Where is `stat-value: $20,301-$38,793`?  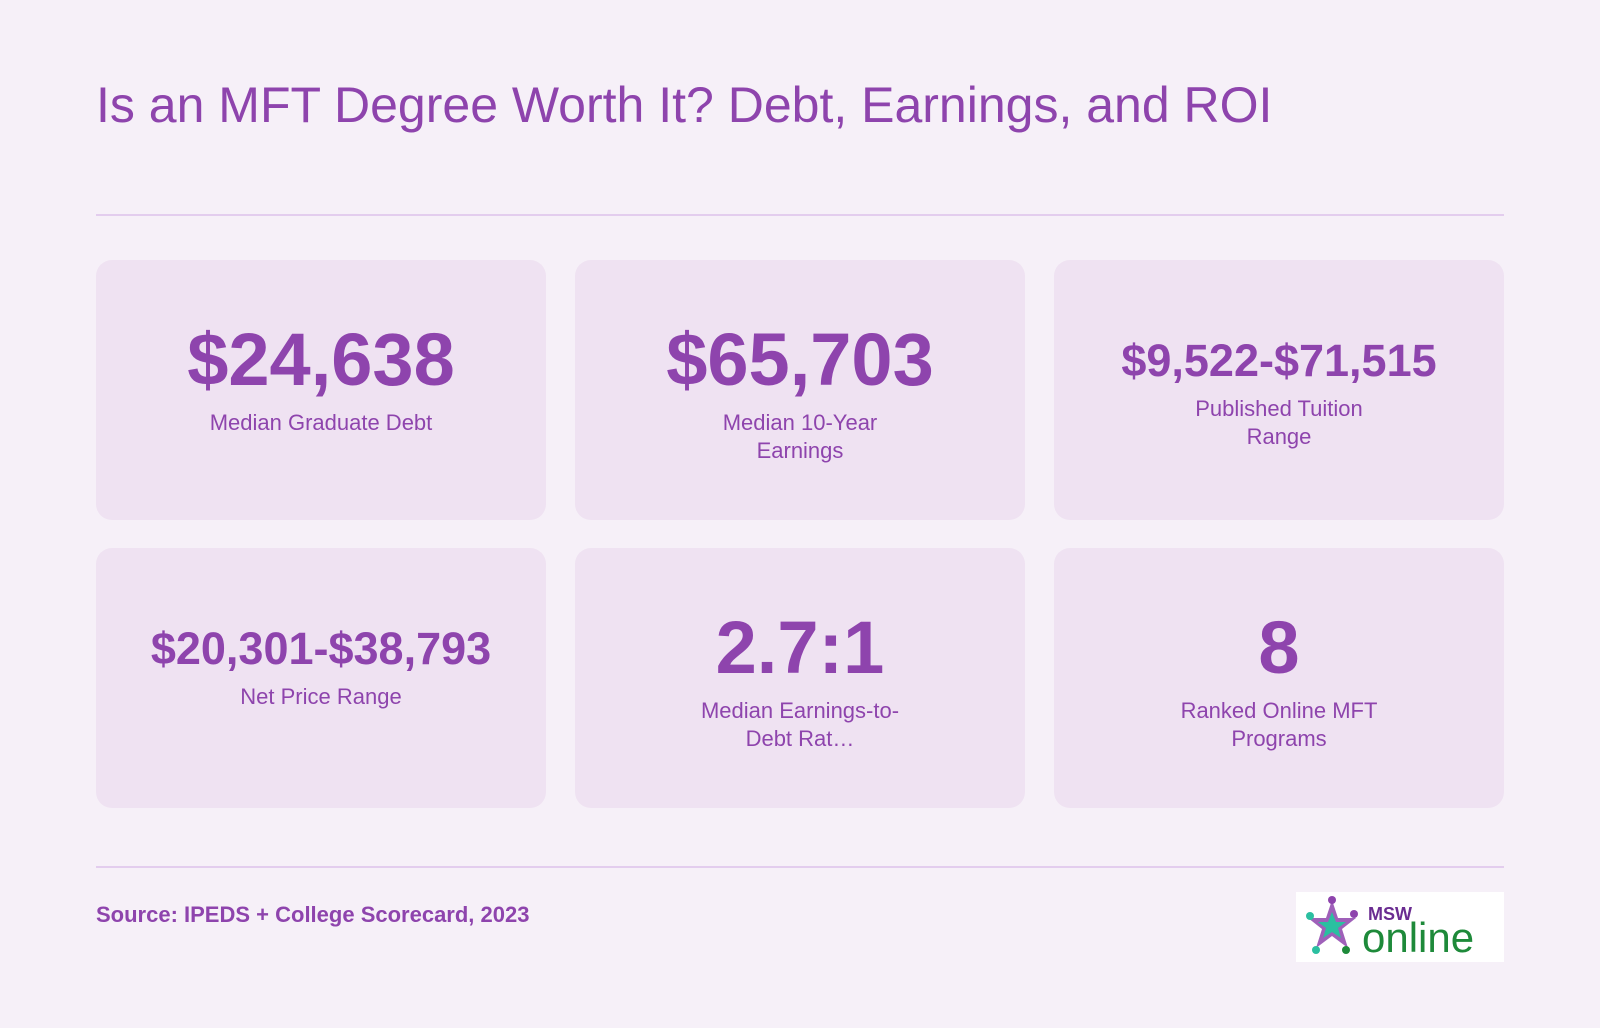 stat-value: $20,301-$38,793 is located at coordinates (321, 648).